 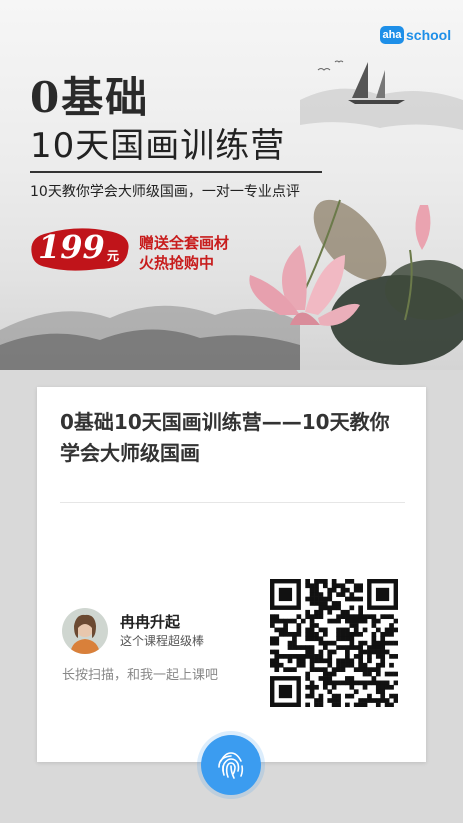 I want to click on poster-title-line1: 0基础, so click(x=90, y=97).